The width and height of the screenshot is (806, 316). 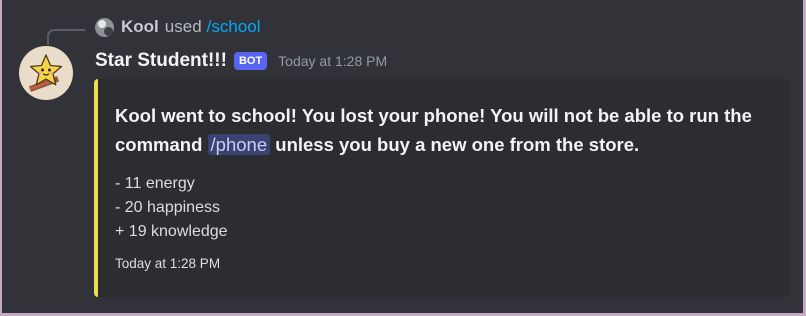 What do you see at coordinates (167, 207) in the screenshot?
I see `stat-happiness: - 20 happiness` at bounding box center [167, 207].